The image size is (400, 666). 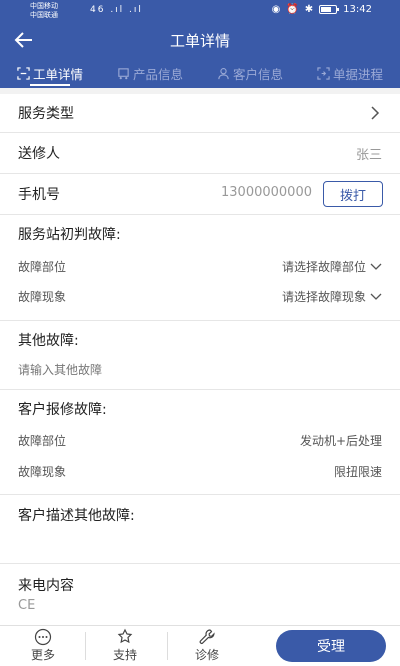 I want to click on bottom-action-bar: 更多 支持 诊修 受理, so click(x=200, y=645).